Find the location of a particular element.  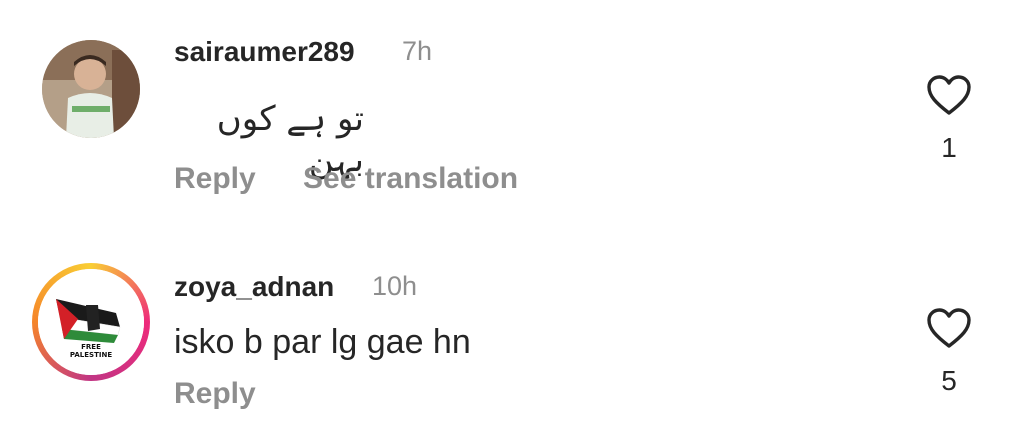

avatar-free-palestine-logo: FREE PALESTINE is located at coordinates (91, 322).